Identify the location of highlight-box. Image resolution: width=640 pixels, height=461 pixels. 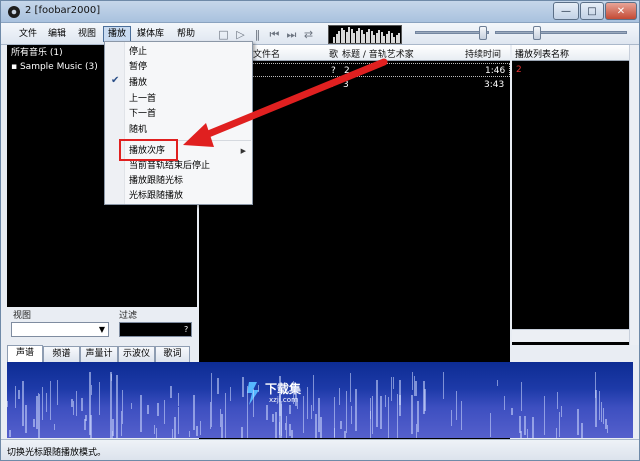
(148, 150).